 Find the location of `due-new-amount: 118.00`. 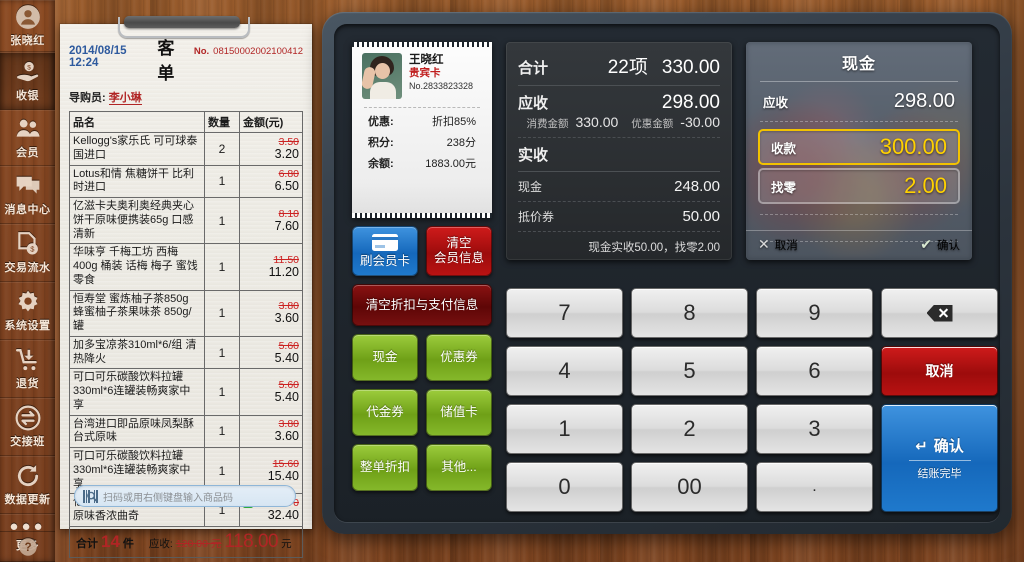

due-new-amount: 118.00 is located at coordinates (251, 541).